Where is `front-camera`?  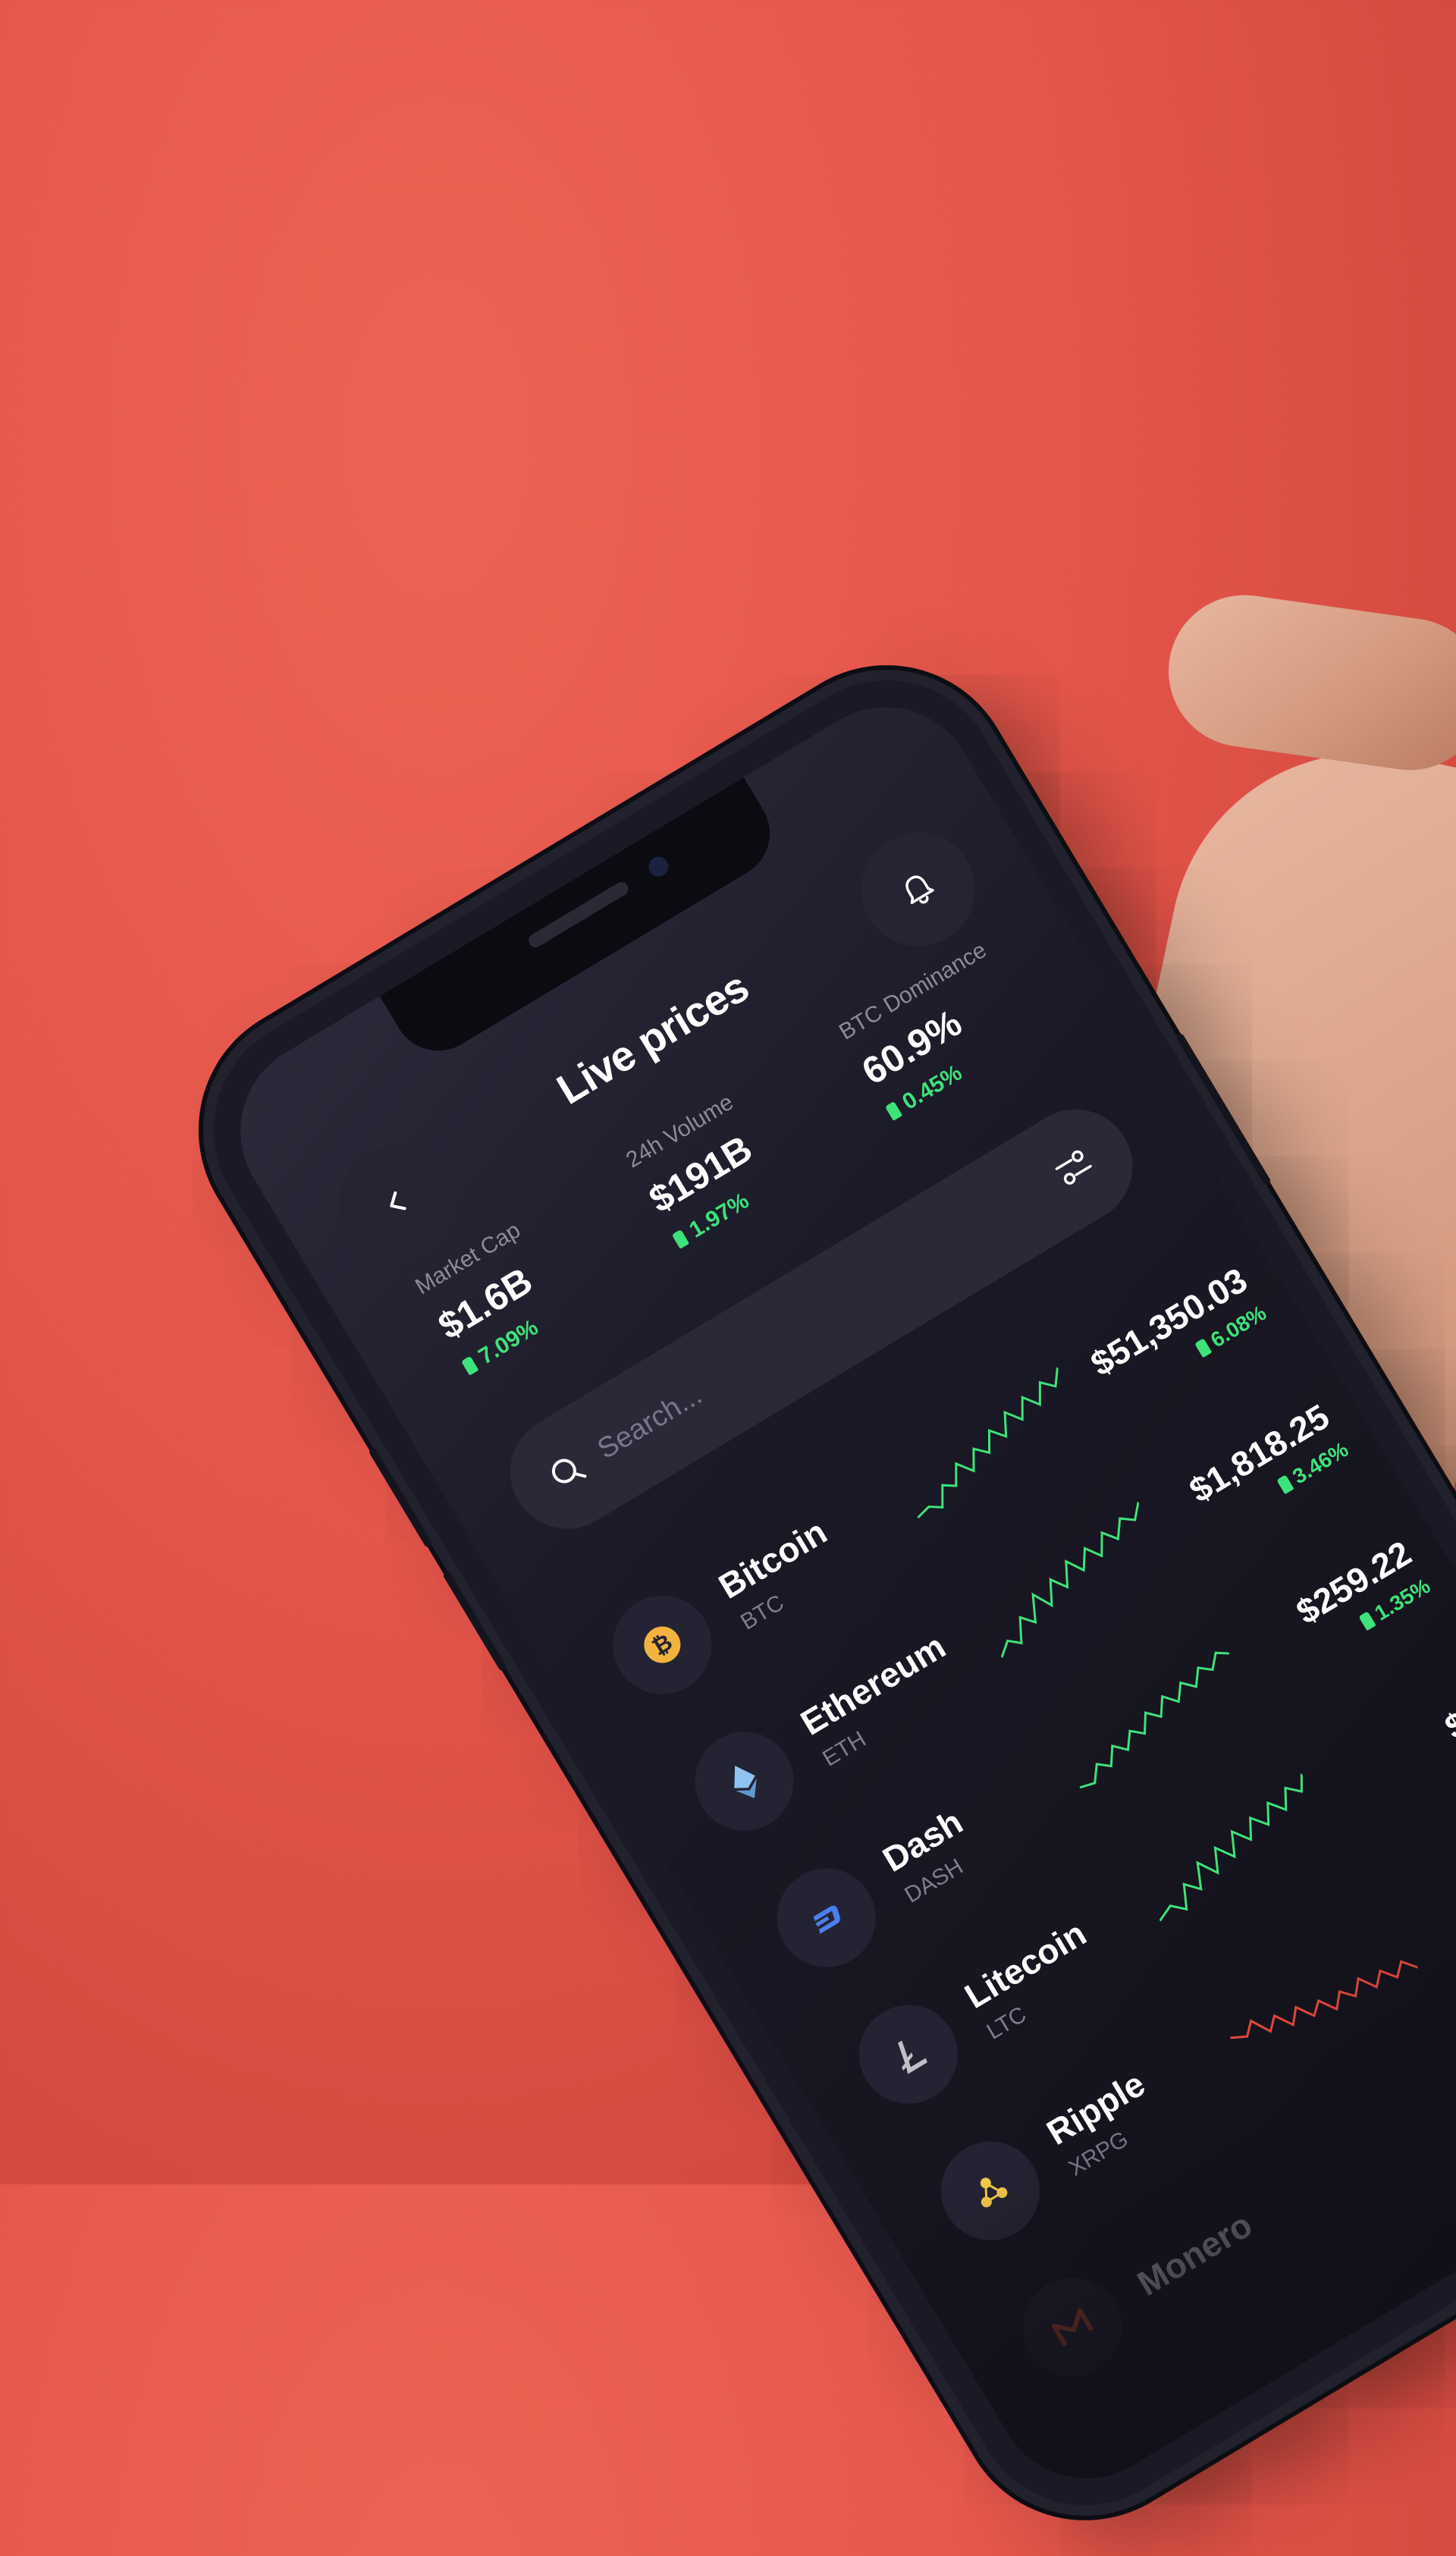
front-camera is located at coordinates (659, 867).